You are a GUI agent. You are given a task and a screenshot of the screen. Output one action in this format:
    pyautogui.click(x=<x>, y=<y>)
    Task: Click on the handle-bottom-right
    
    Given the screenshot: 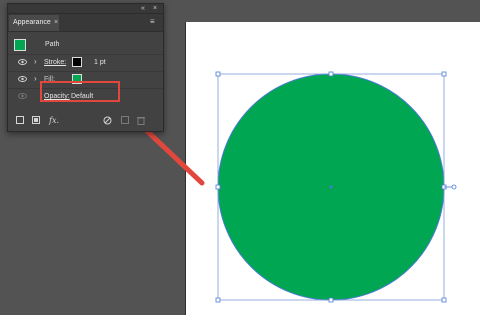 What is the action you would take?
    pyautogui.click(x=444, y=300)
    